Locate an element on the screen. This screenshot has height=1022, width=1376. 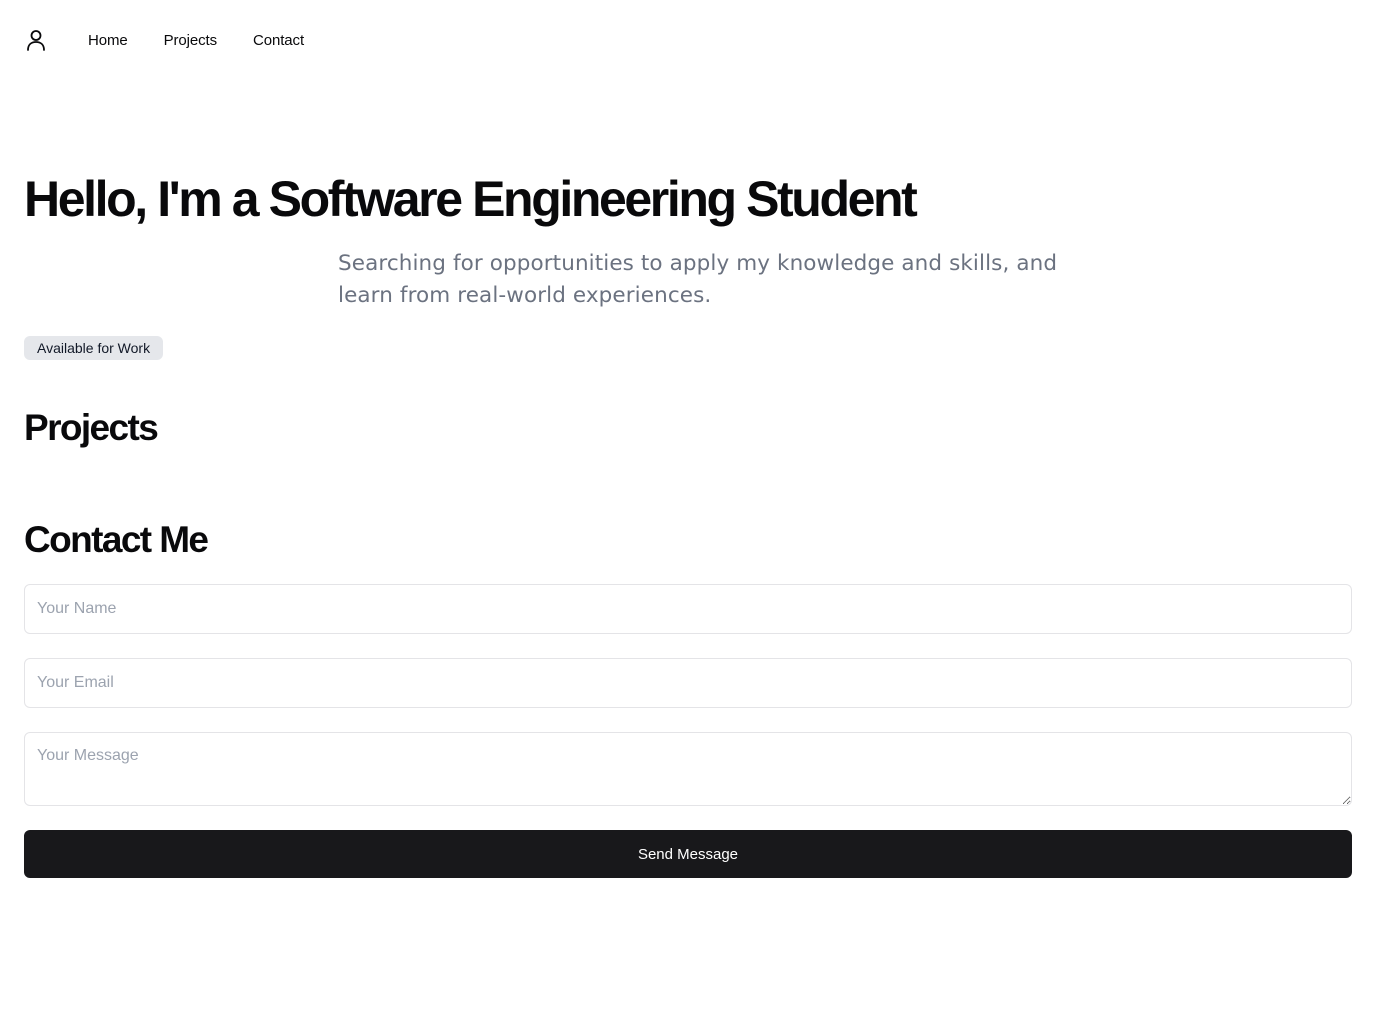
user-icon is located at coordinates (36, 40).